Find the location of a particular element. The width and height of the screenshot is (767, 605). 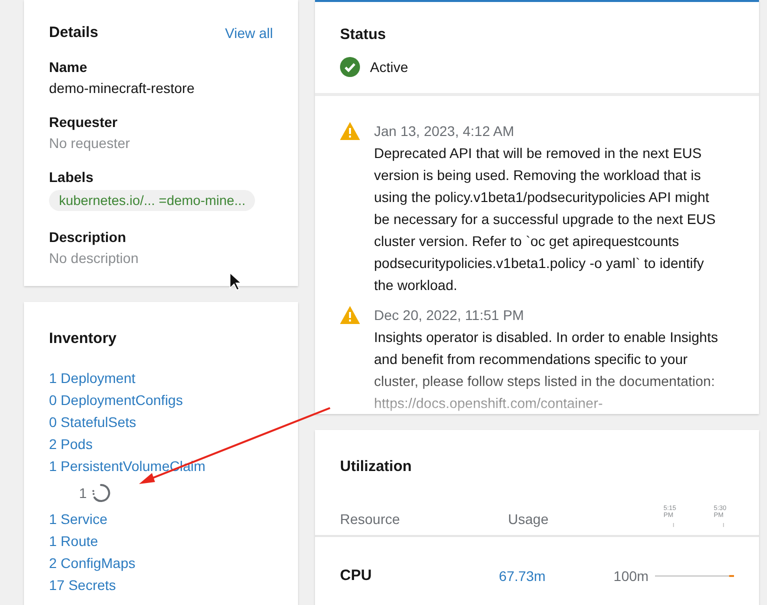

resource-name: CPU is located at coordinates (356, 575).